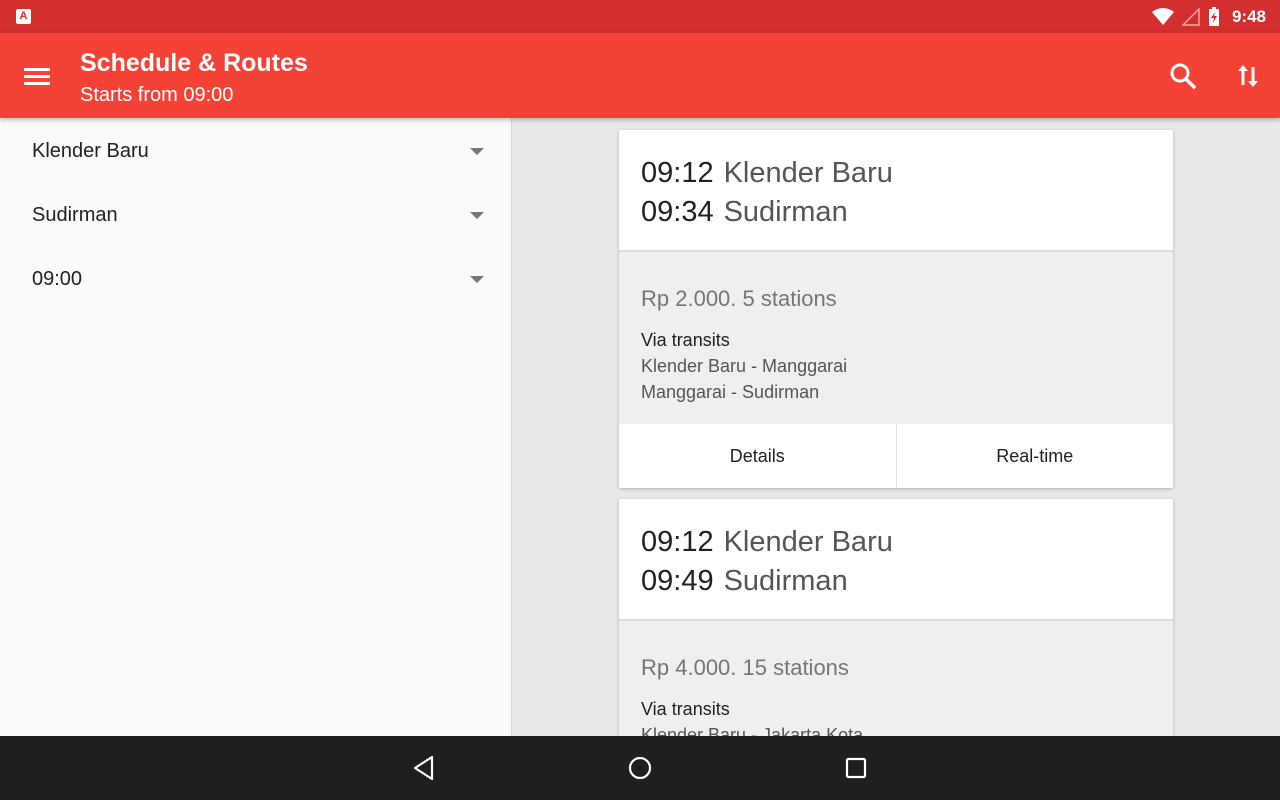 This screenshot has width=1280, height=800. I want to click on transit-leg: Manggarai - Sudirman, so click(730, 392).